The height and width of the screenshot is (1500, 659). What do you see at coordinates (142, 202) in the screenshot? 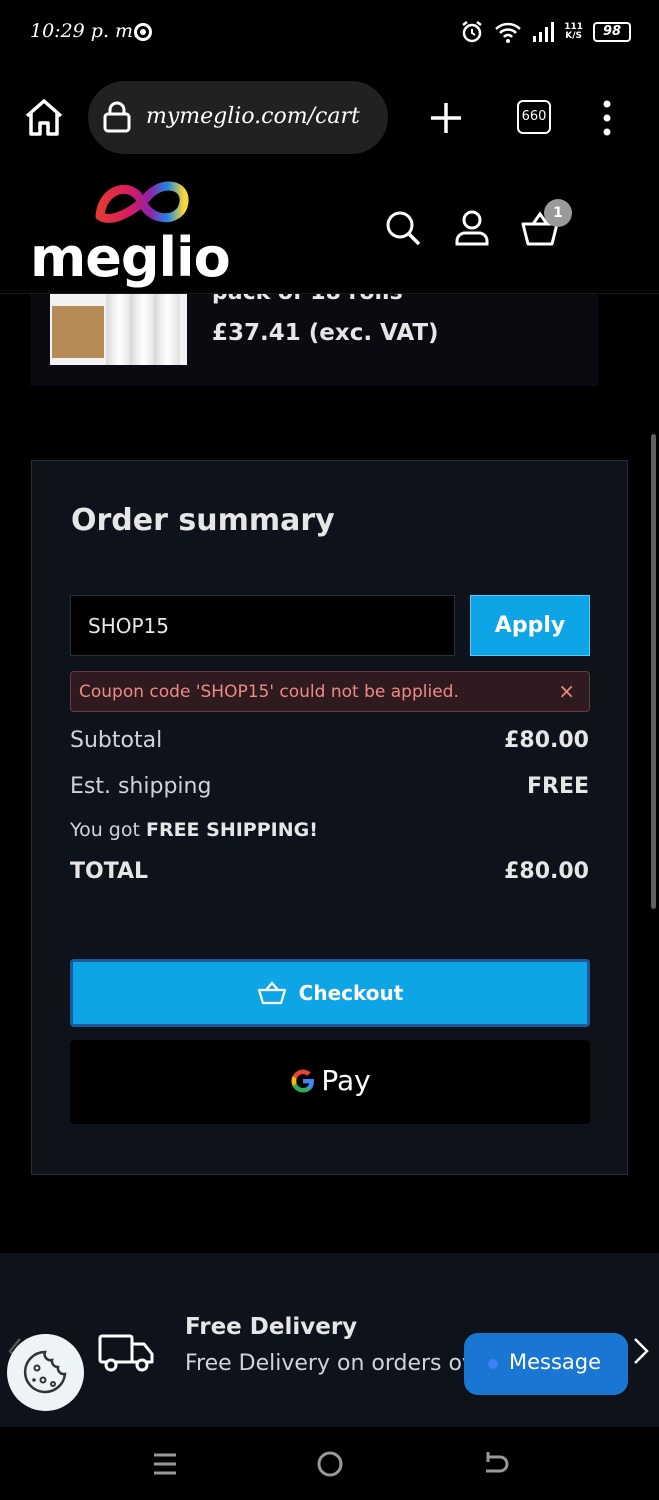
I see `logo-mark-icon` at bounding box center [142, 202].